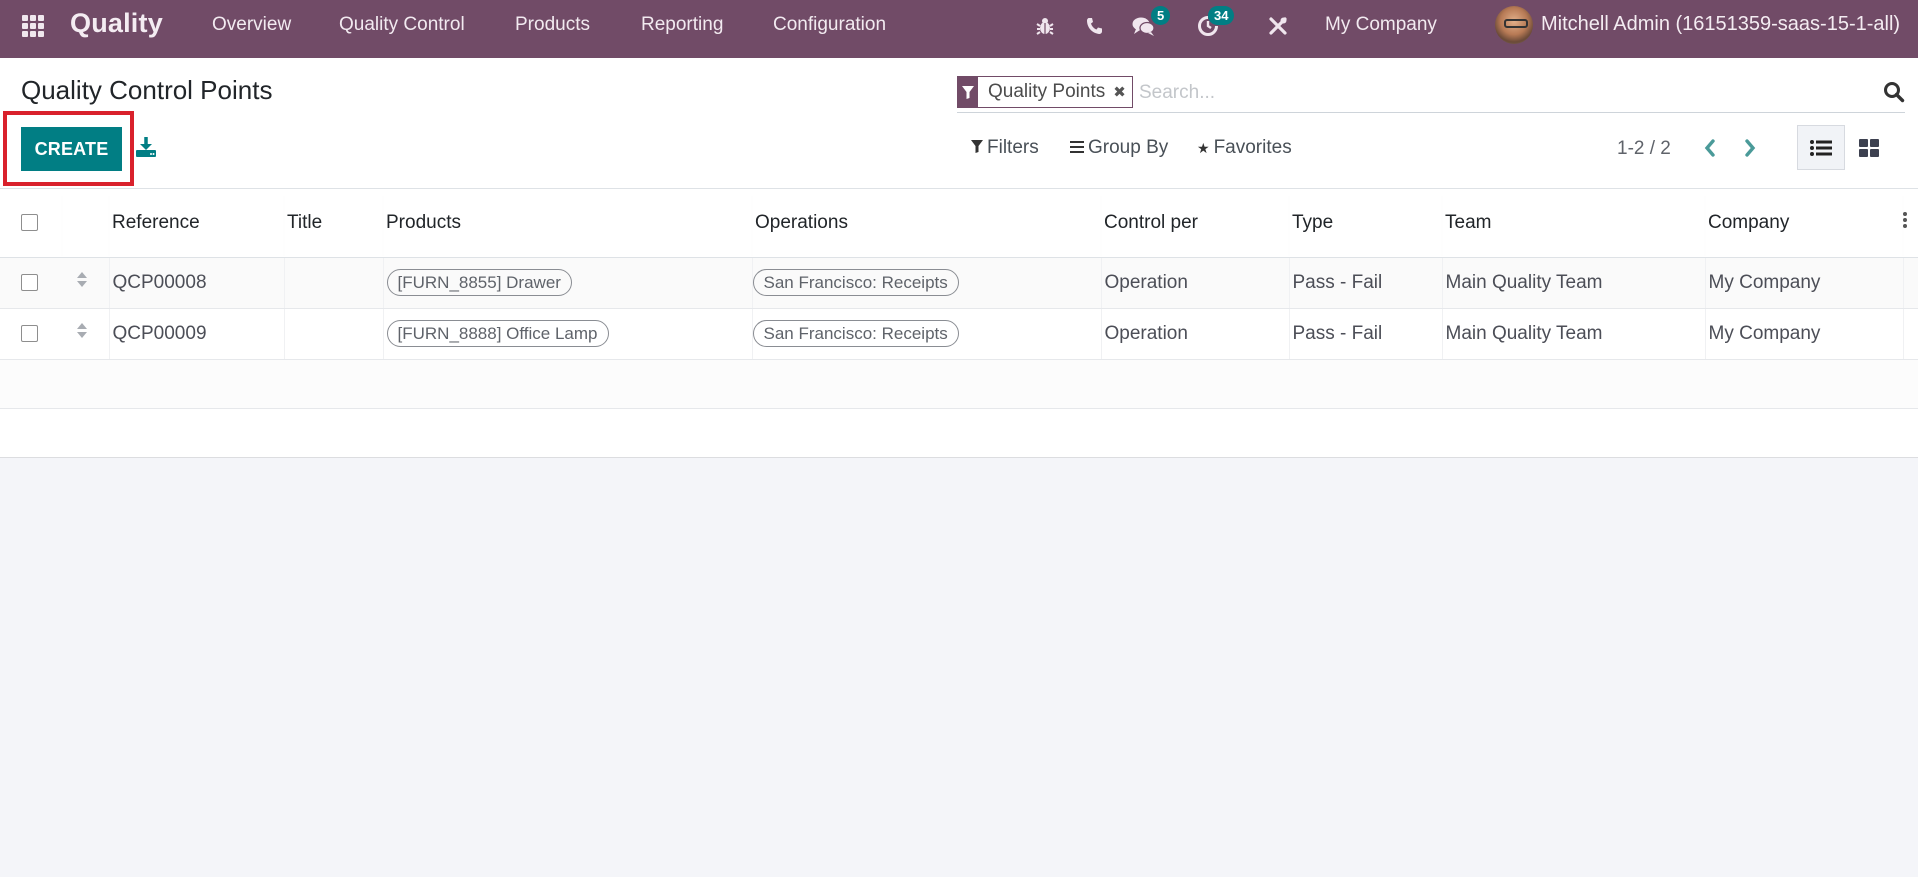  I want to click on facet-label: Quality Points, so click(1047, 91).